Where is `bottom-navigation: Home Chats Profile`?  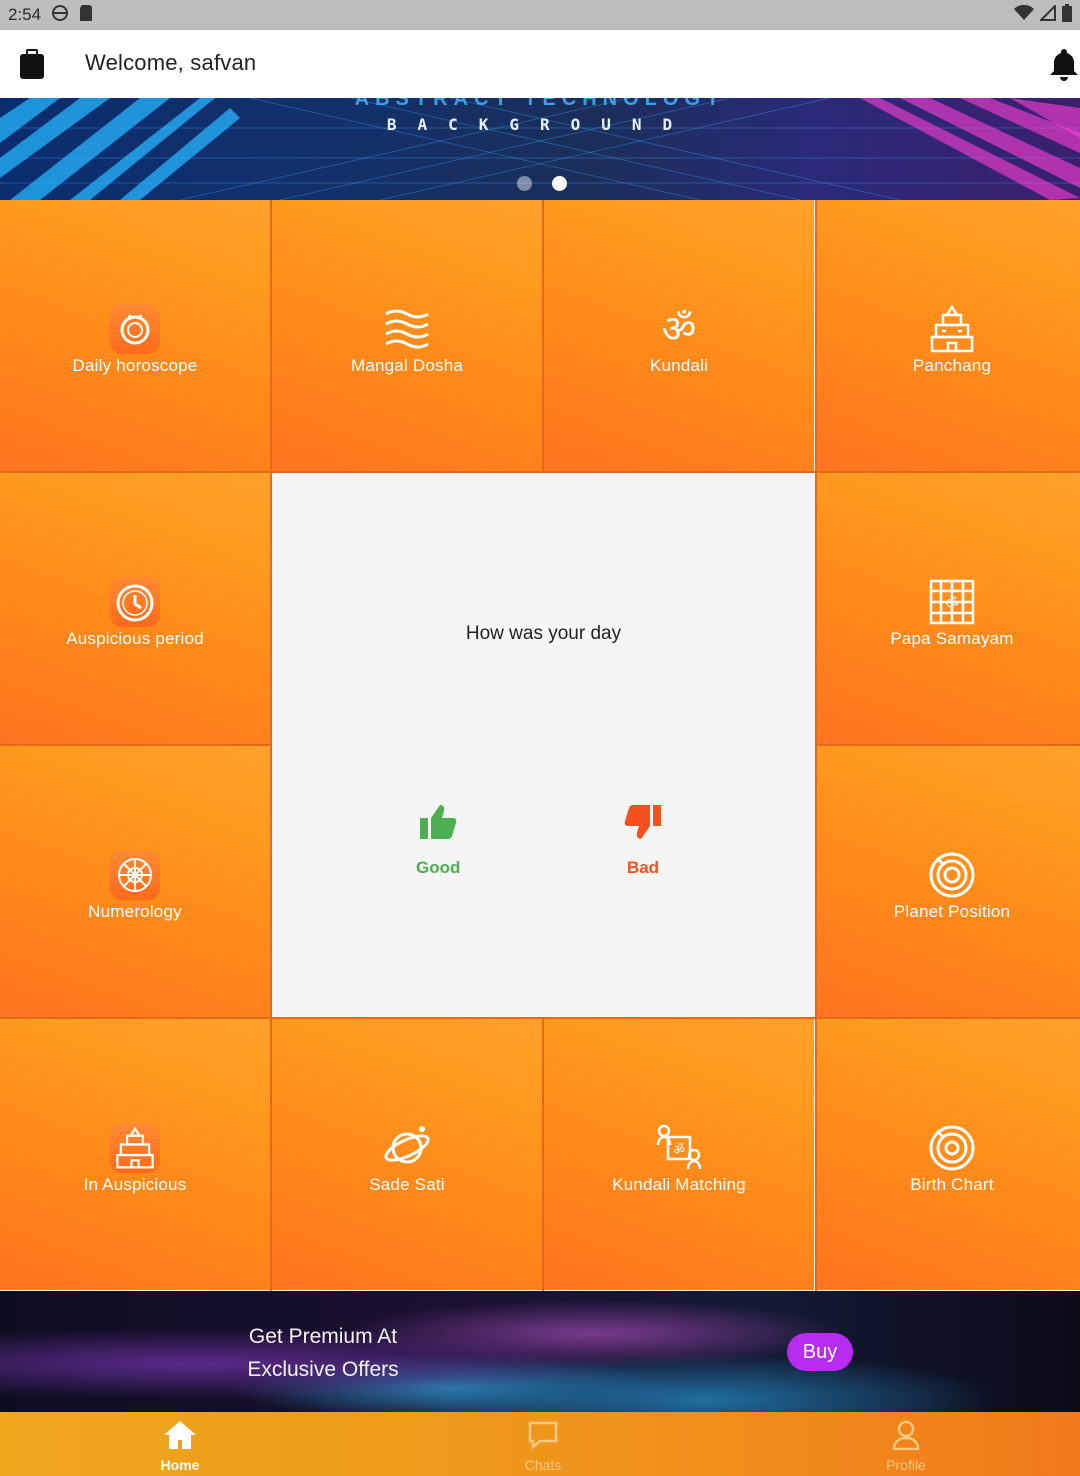
bottom-navigation: Home Chats Profile is located at coordinates (540, 1444).